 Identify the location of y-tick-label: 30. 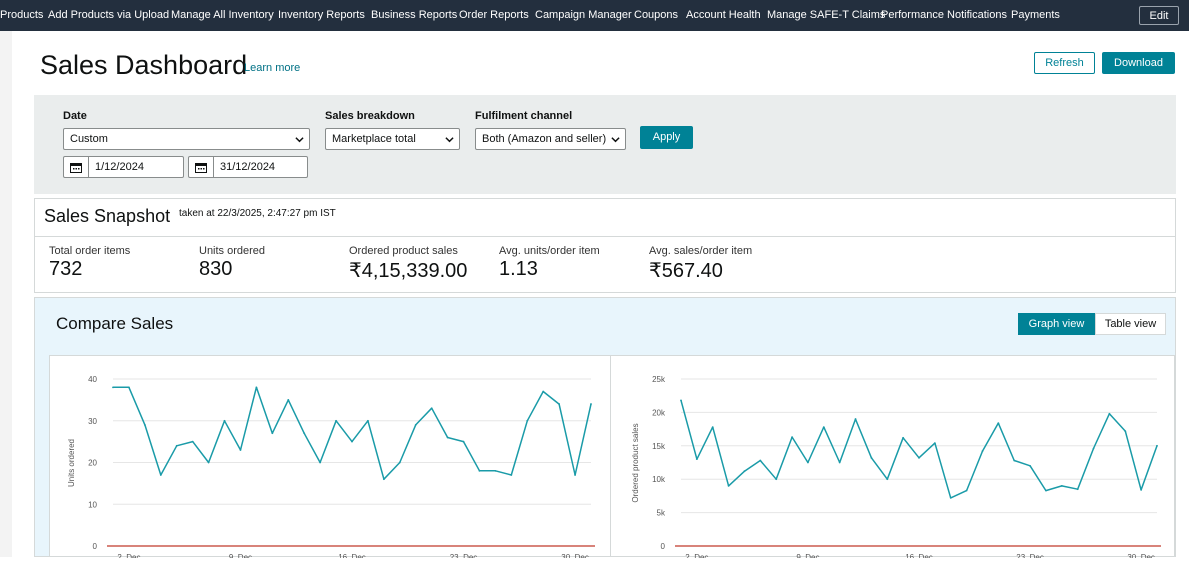
(92, 421).